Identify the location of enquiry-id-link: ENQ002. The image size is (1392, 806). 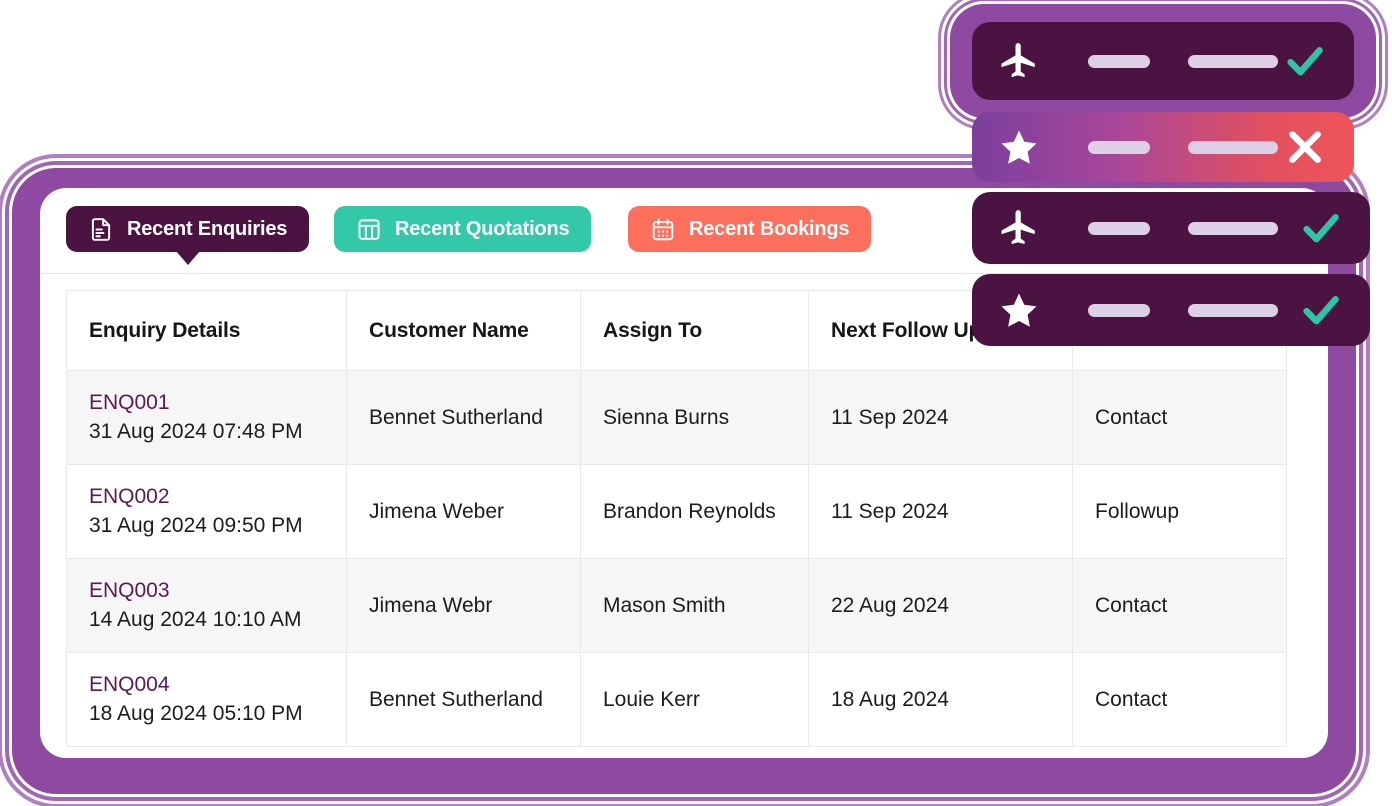
(206, 497).